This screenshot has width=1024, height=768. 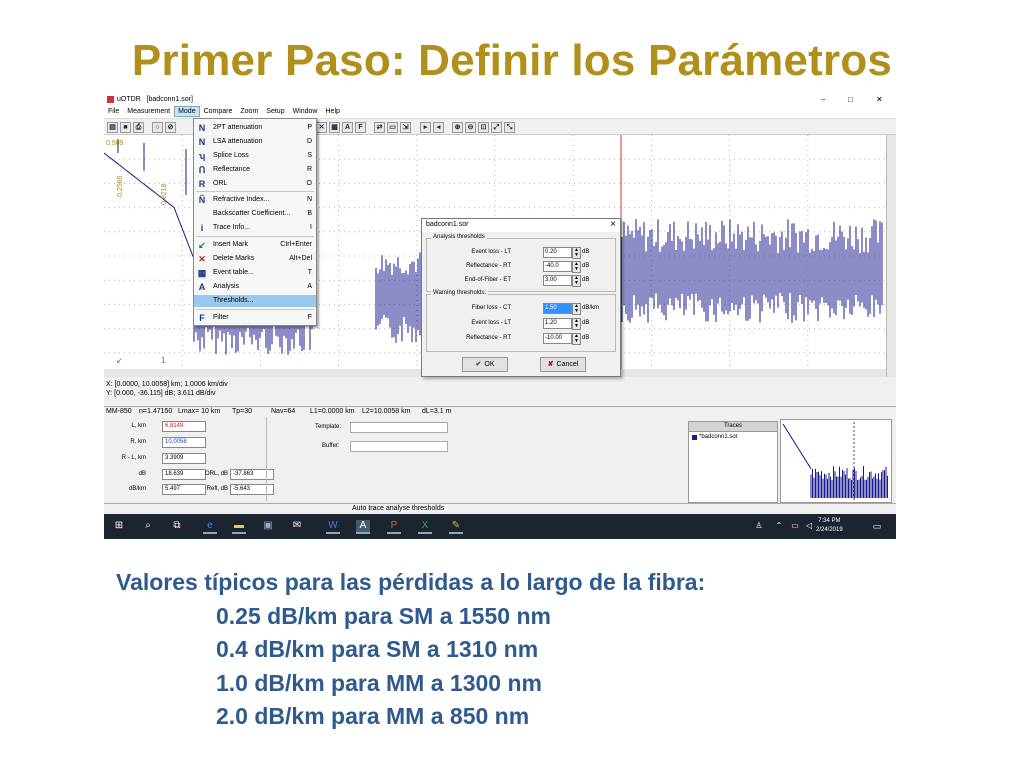 What do you see at coordinates (333, 111) in the screenshot?
I see `menu-help: Help` at bounding box center [333, 111].